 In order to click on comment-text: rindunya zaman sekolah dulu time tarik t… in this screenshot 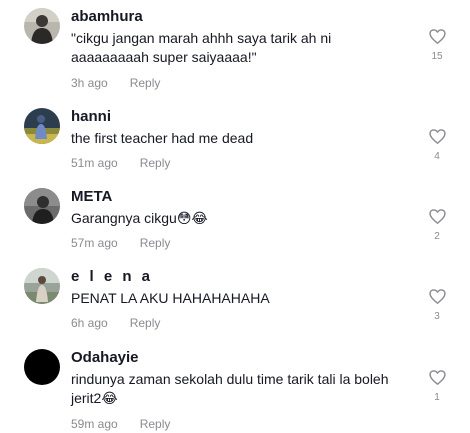, I will do `click(230, 388)`.